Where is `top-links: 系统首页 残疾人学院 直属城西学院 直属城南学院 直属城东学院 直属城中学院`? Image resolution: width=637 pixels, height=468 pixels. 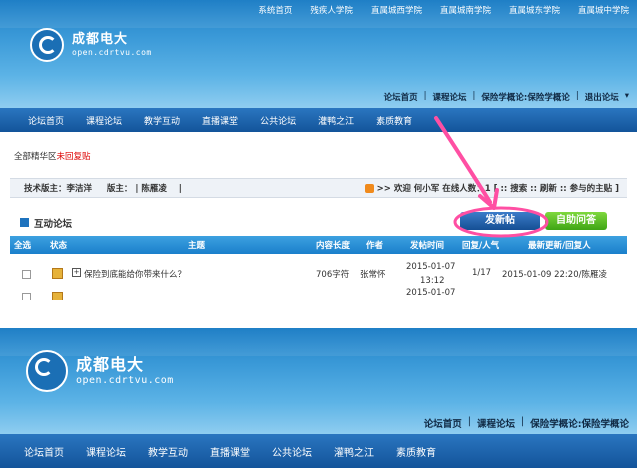
top-links: 系统首页 残疾人学院 直属城西学院 直属城南学院 直属城东学院 直属城中学院 is located at coordinates (443, 10).